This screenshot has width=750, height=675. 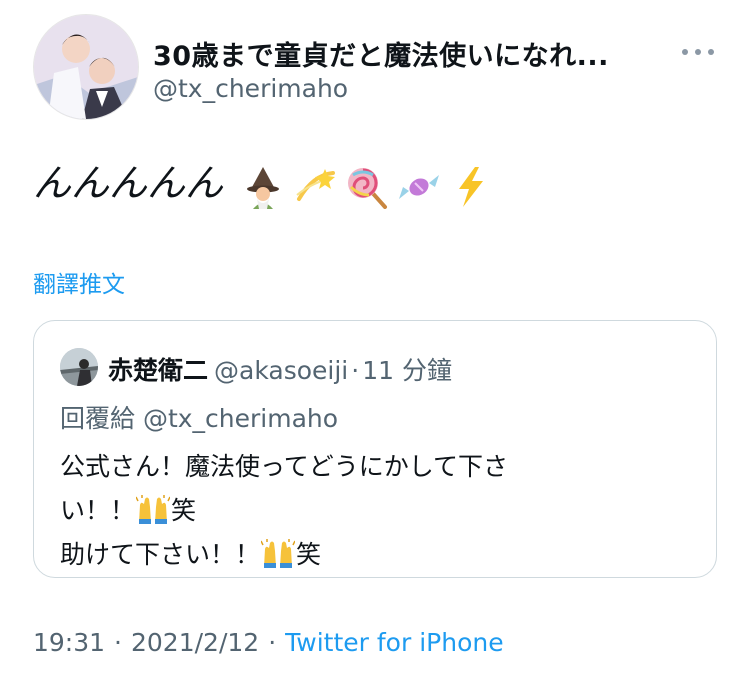 What do you see at coordinates (86, 67) in the screenshot?
I see `author-avatar` at bounding box center [86, 67].